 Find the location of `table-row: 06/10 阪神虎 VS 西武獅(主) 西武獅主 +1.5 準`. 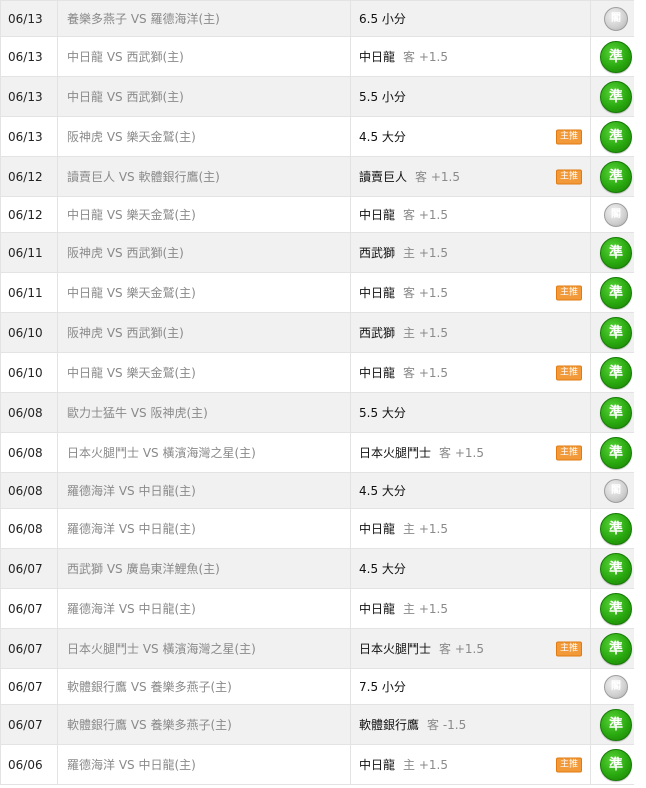

table-row: 06/10 阪神虎 VS 西武獅(主) 西武獅主 +1.5 準 is located at coordinates (321, 332).